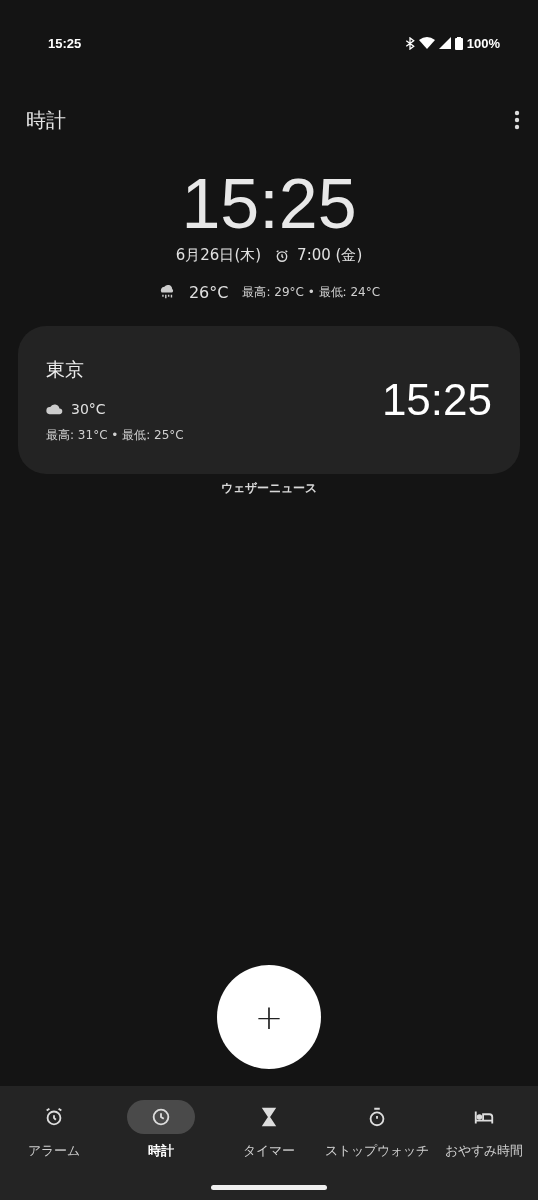 Image resolution: width=538 pixels, height=1200 pixels. Describe the element at coordinates (330, 255) in the screenshot. I see `next-alarm-text: 7:00 (金)` at that location.